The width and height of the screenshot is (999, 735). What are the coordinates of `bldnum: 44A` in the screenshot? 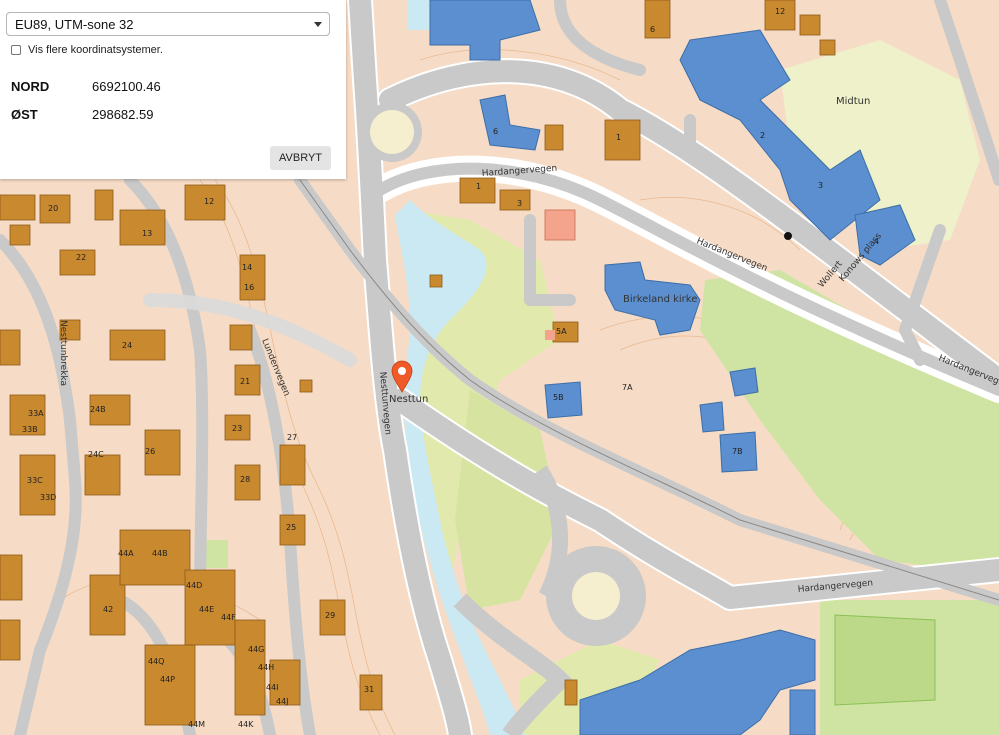 It's located at (126, 553).